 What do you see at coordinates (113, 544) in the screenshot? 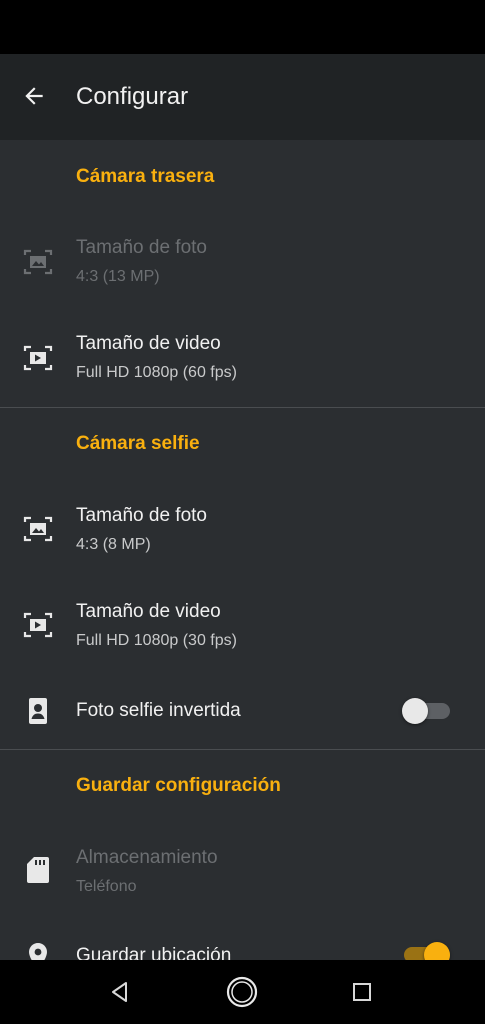
I see `setting-value: 4:3 (8 MP)` at bounding box center [113, 544].